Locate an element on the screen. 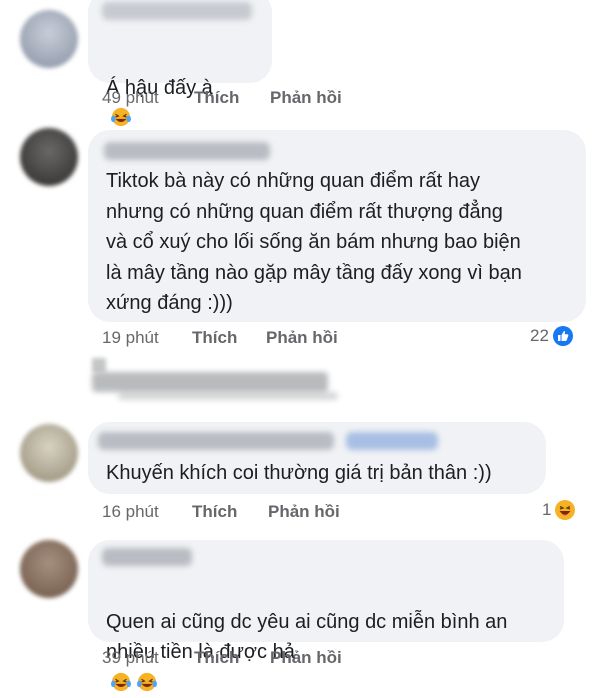  author-tag-blurred is located at coordinates (392, 441).